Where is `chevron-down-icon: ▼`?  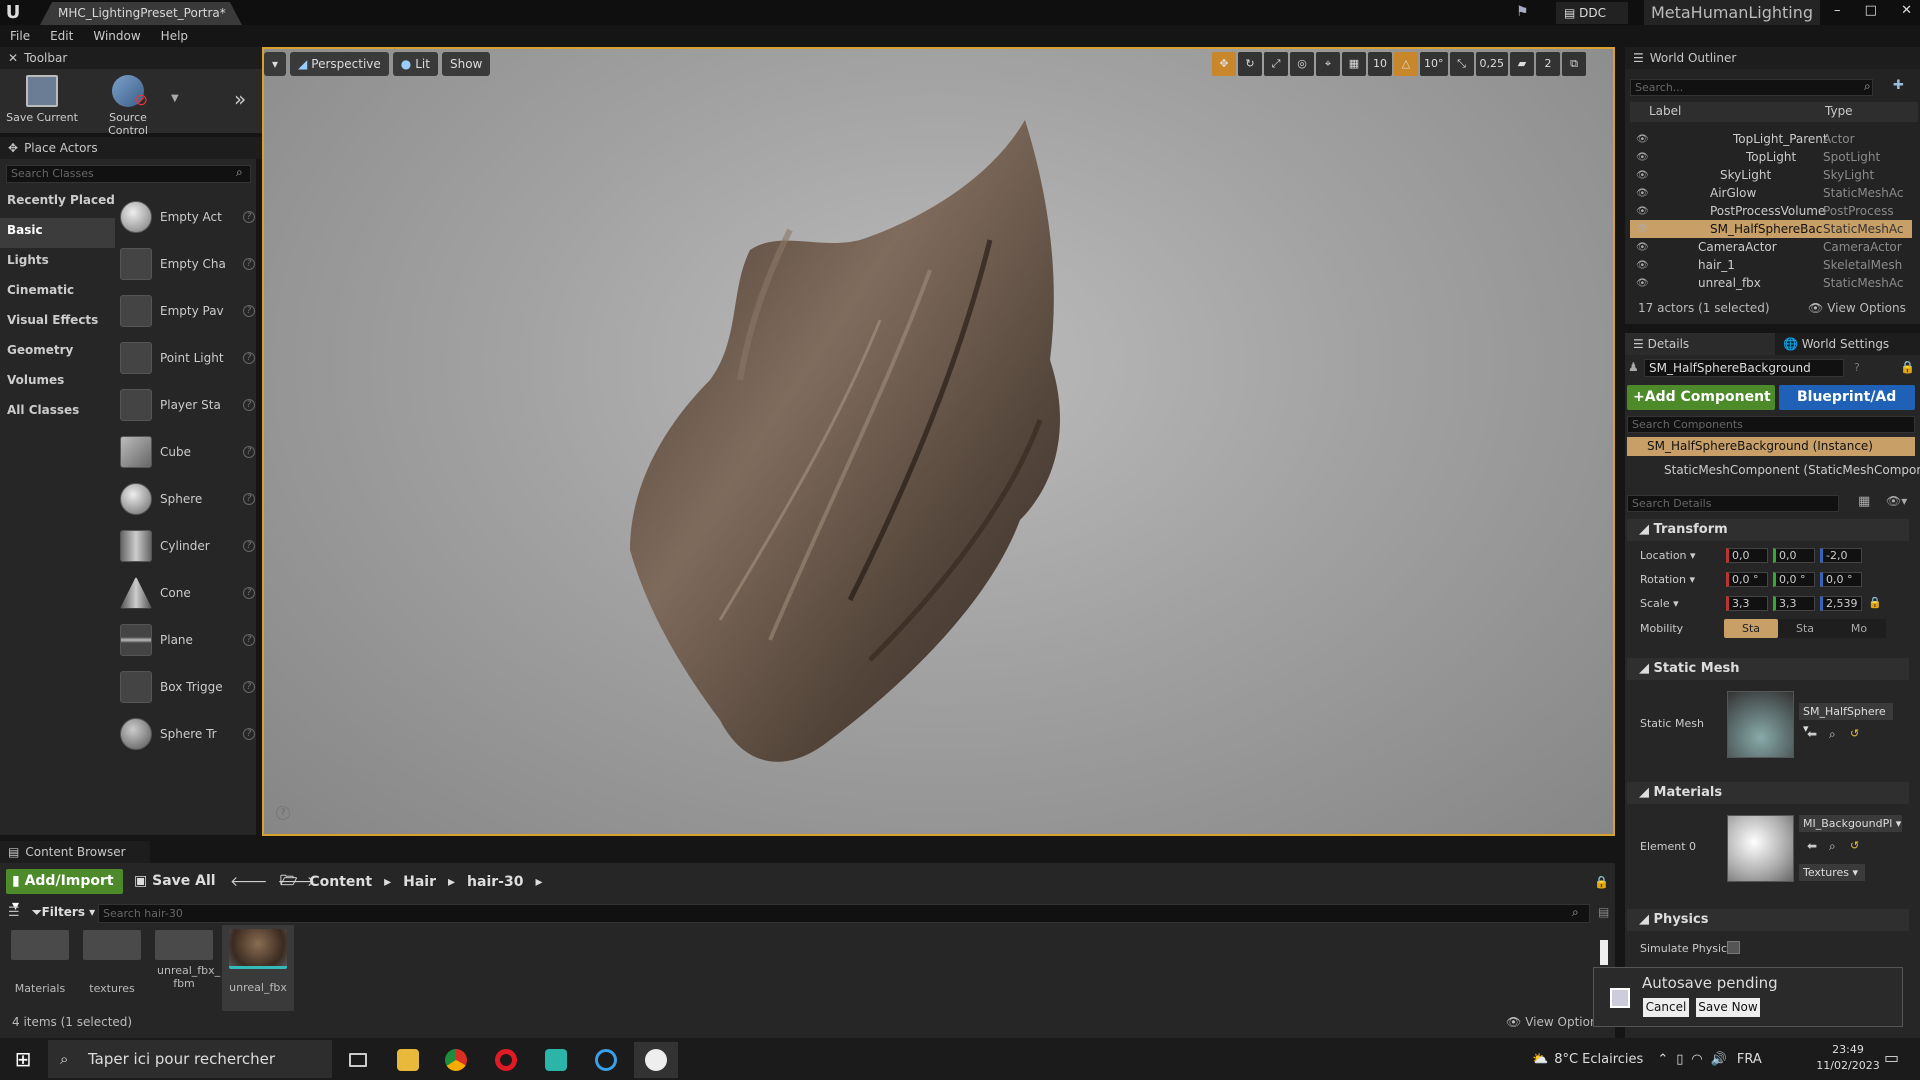
chevron-down-icon: ▼ is located at coordinates (175, 98).